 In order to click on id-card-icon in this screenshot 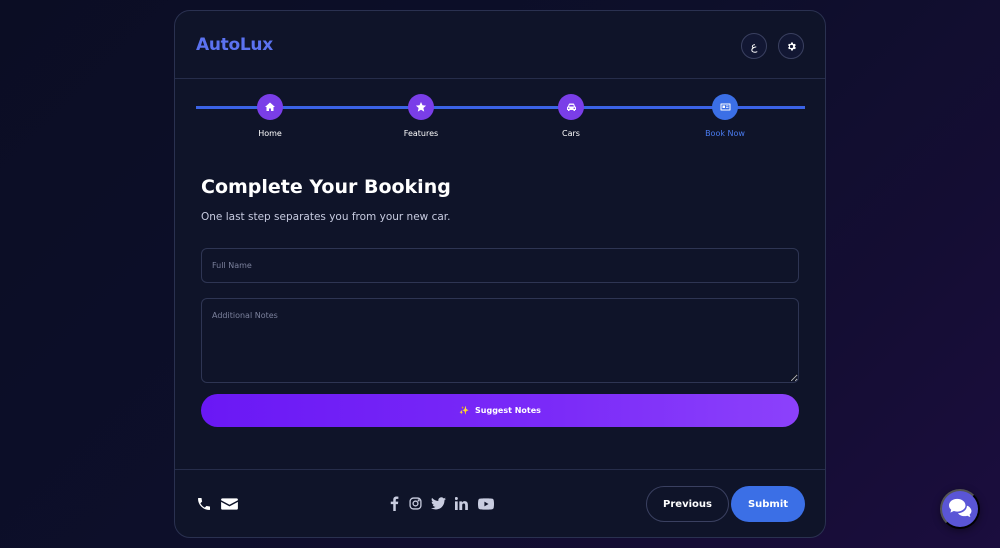, I will do `click(725, 107)`.